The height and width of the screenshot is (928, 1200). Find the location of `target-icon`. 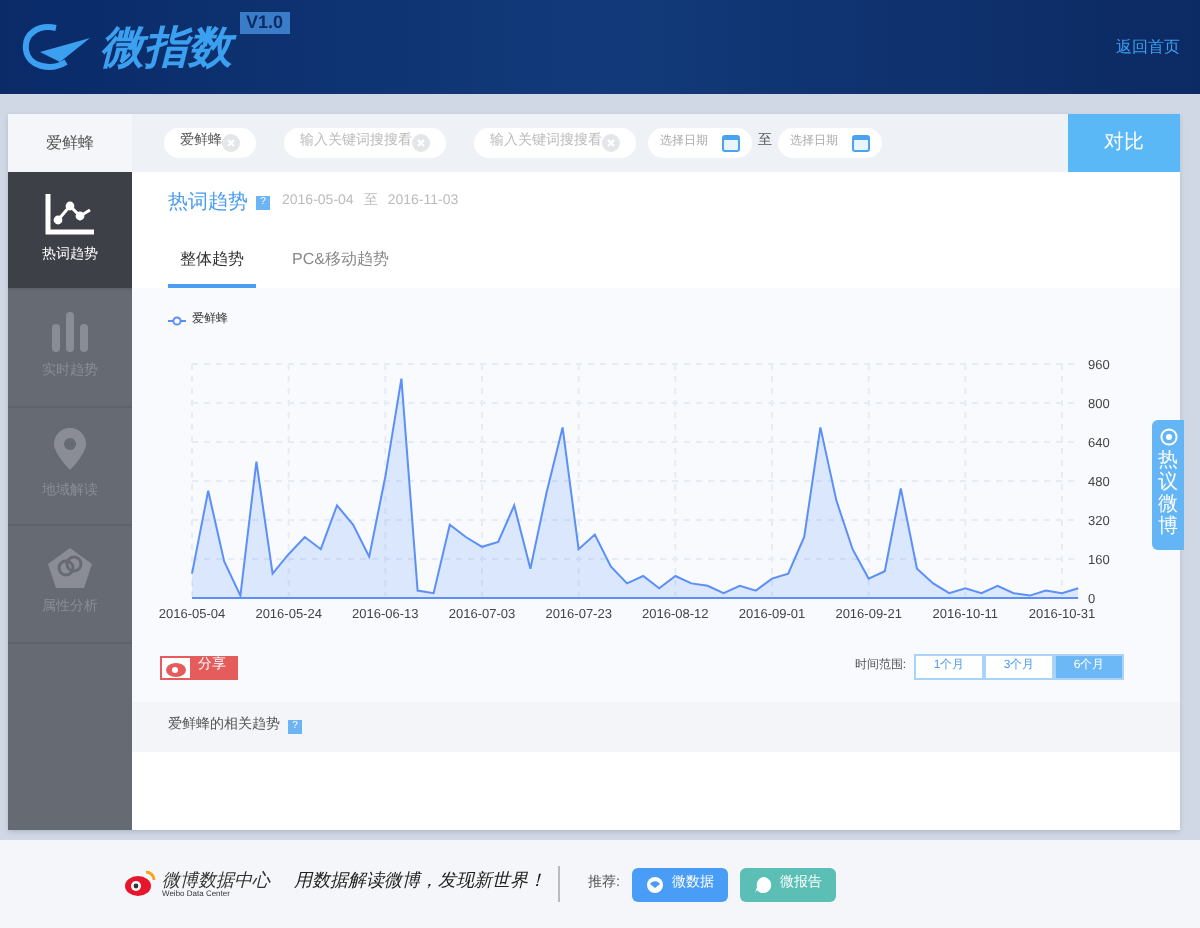

target-icon is located at coordinates (1168, 437).